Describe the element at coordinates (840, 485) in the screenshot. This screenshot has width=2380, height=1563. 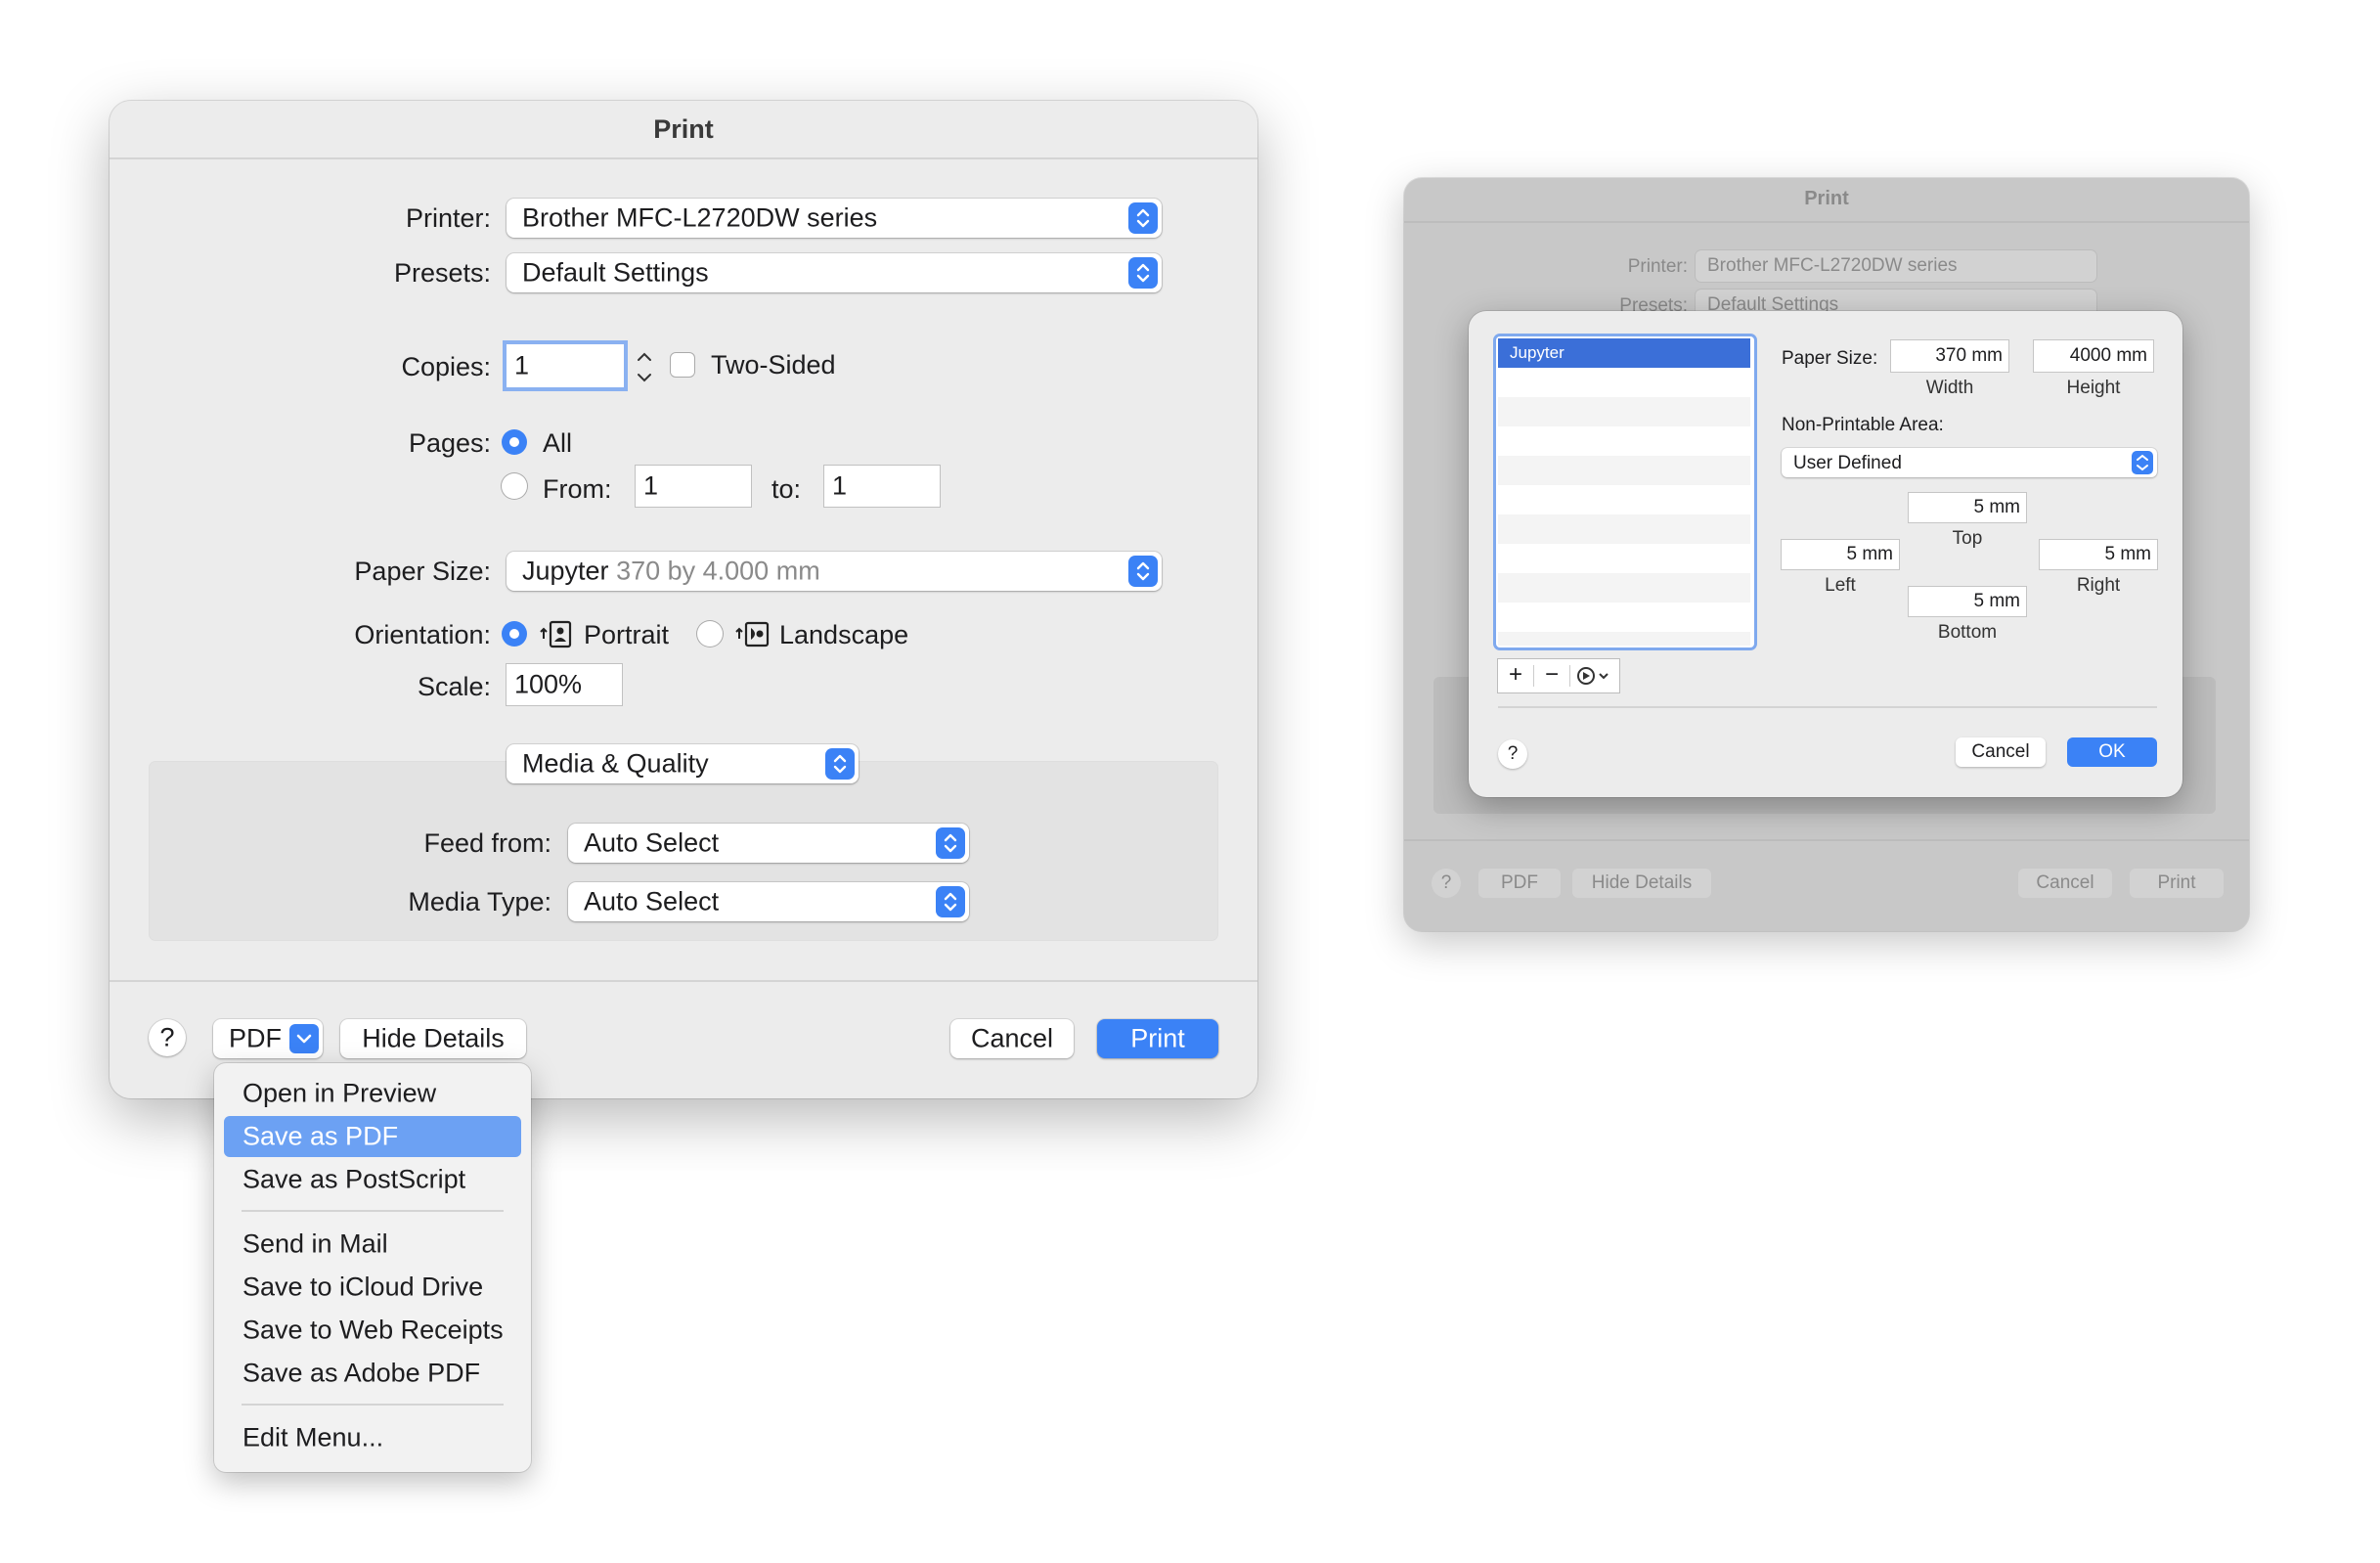
I see `pages-to-value: 1` at that location.